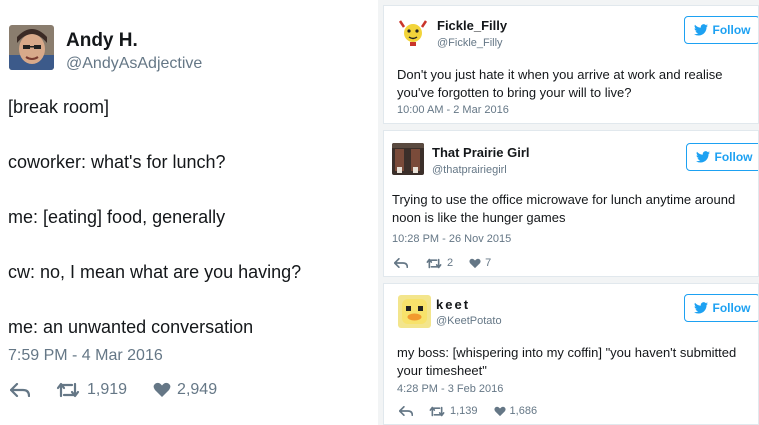  Describe the element at coordinates (469, 170) in the screenshot. I see `user-handle: @thatprairiegirl` at that location.